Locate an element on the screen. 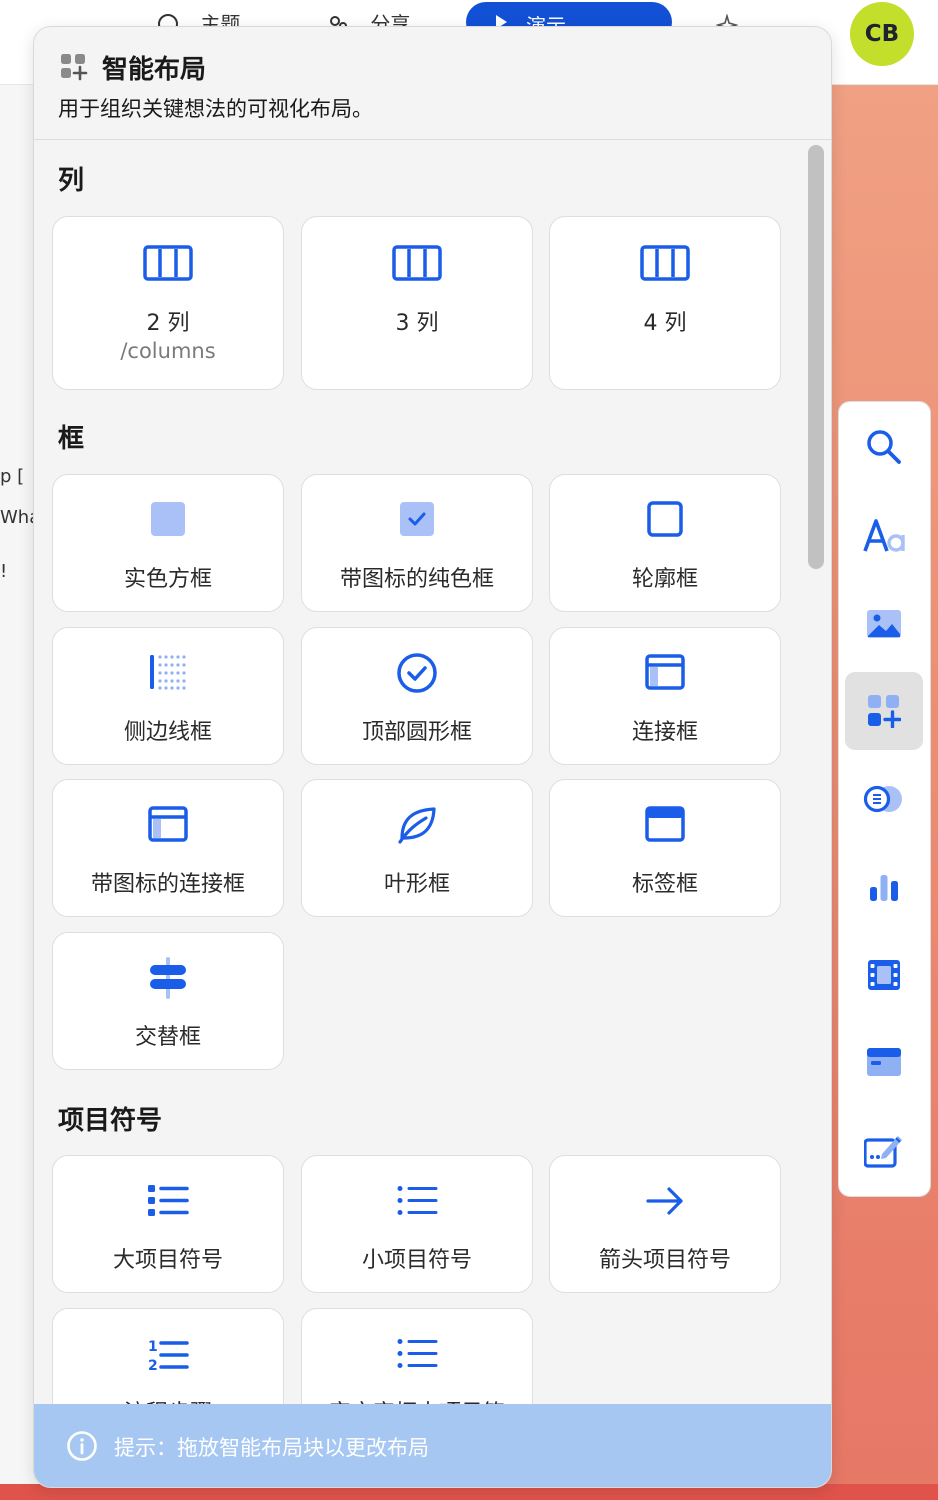  tool-video is located at coordinates (884, 975).